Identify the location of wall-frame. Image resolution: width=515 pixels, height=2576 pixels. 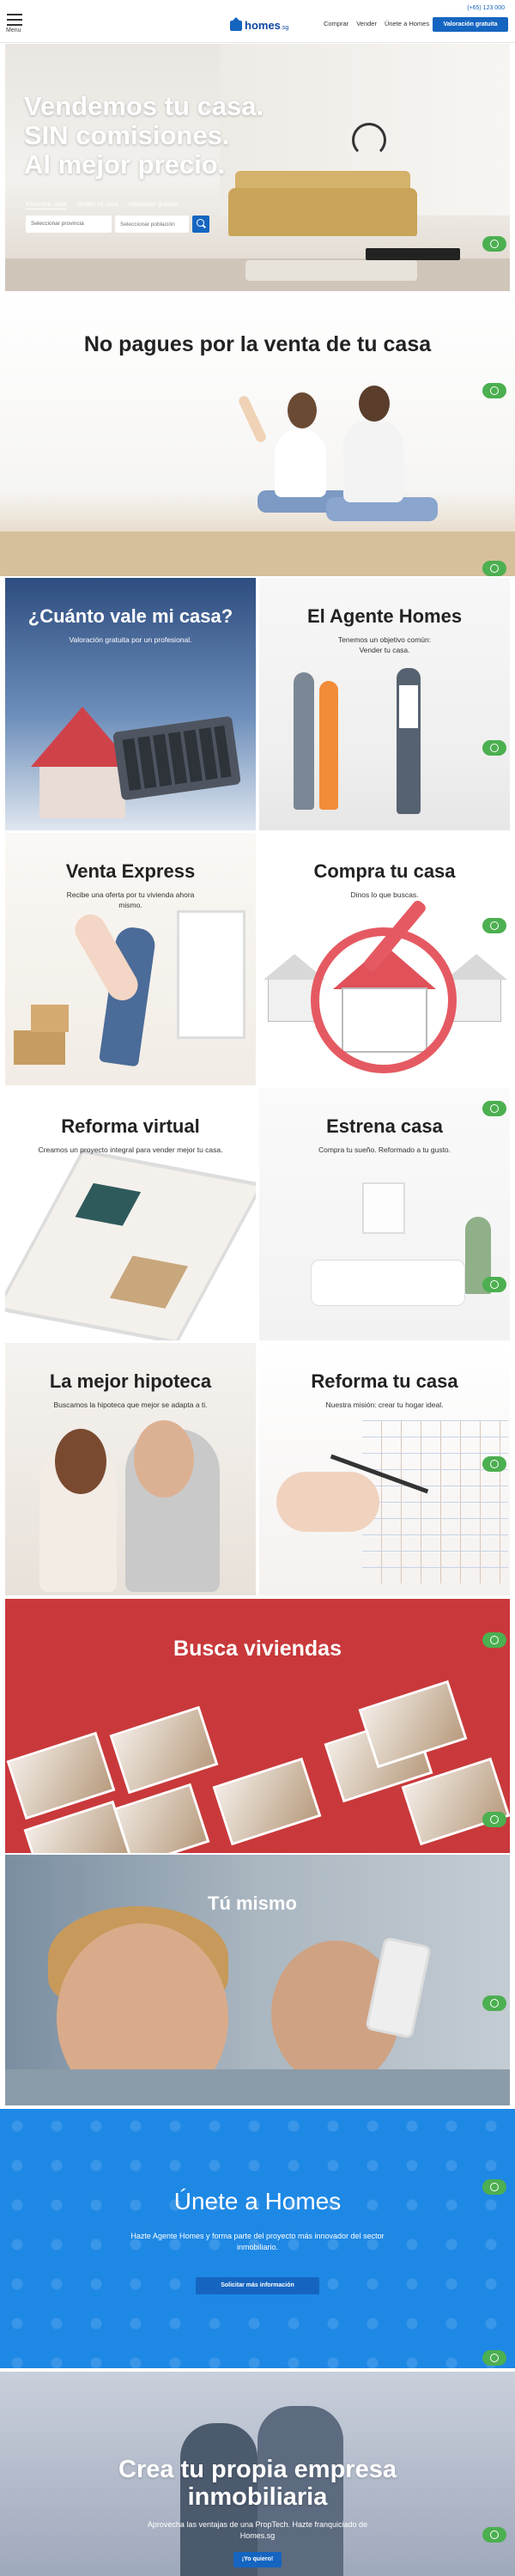
(383, 1208).